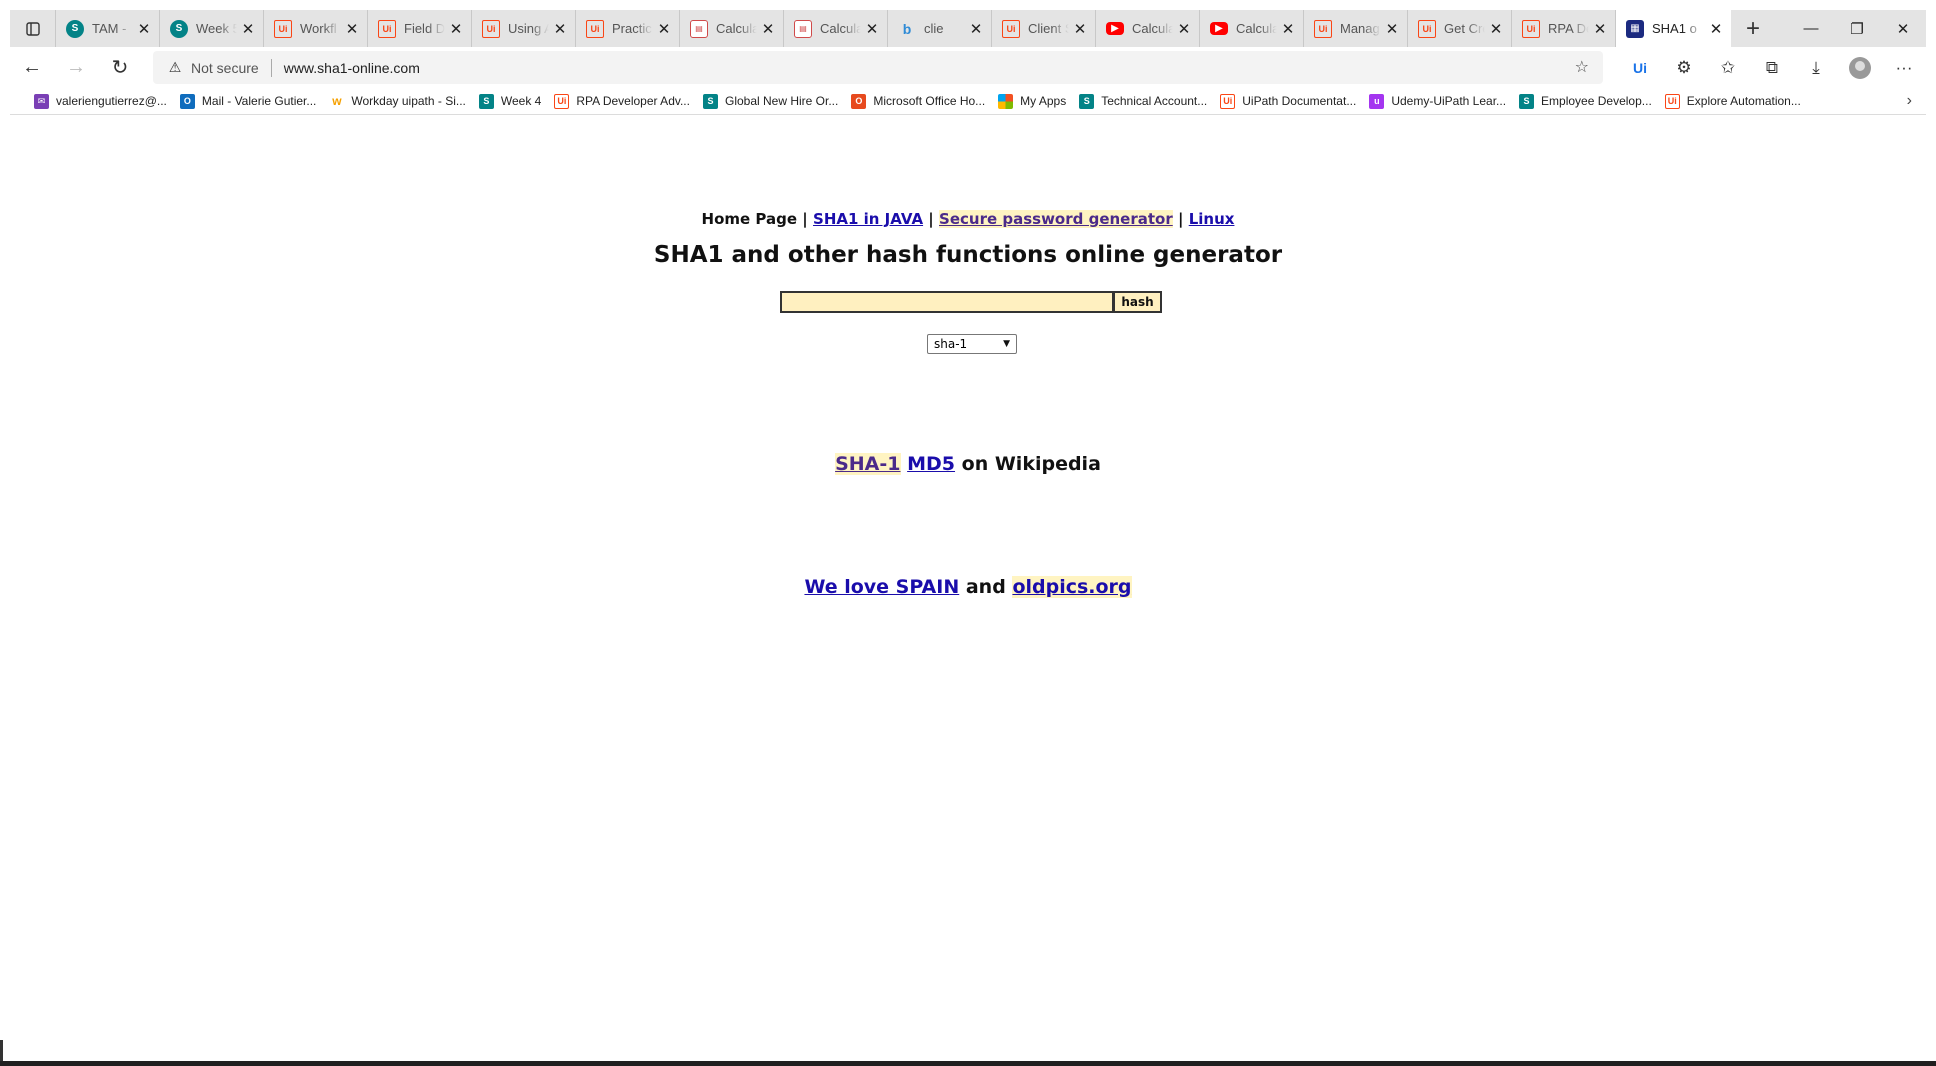 The image size is (1936, 1066). I want to click on security-status: Not secure, so click(225, 68).